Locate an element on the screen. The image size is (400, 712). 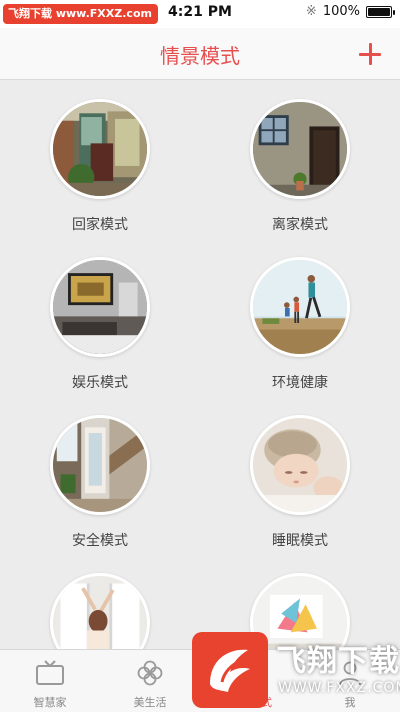
battery-icon is located at coordinates (380, 11).